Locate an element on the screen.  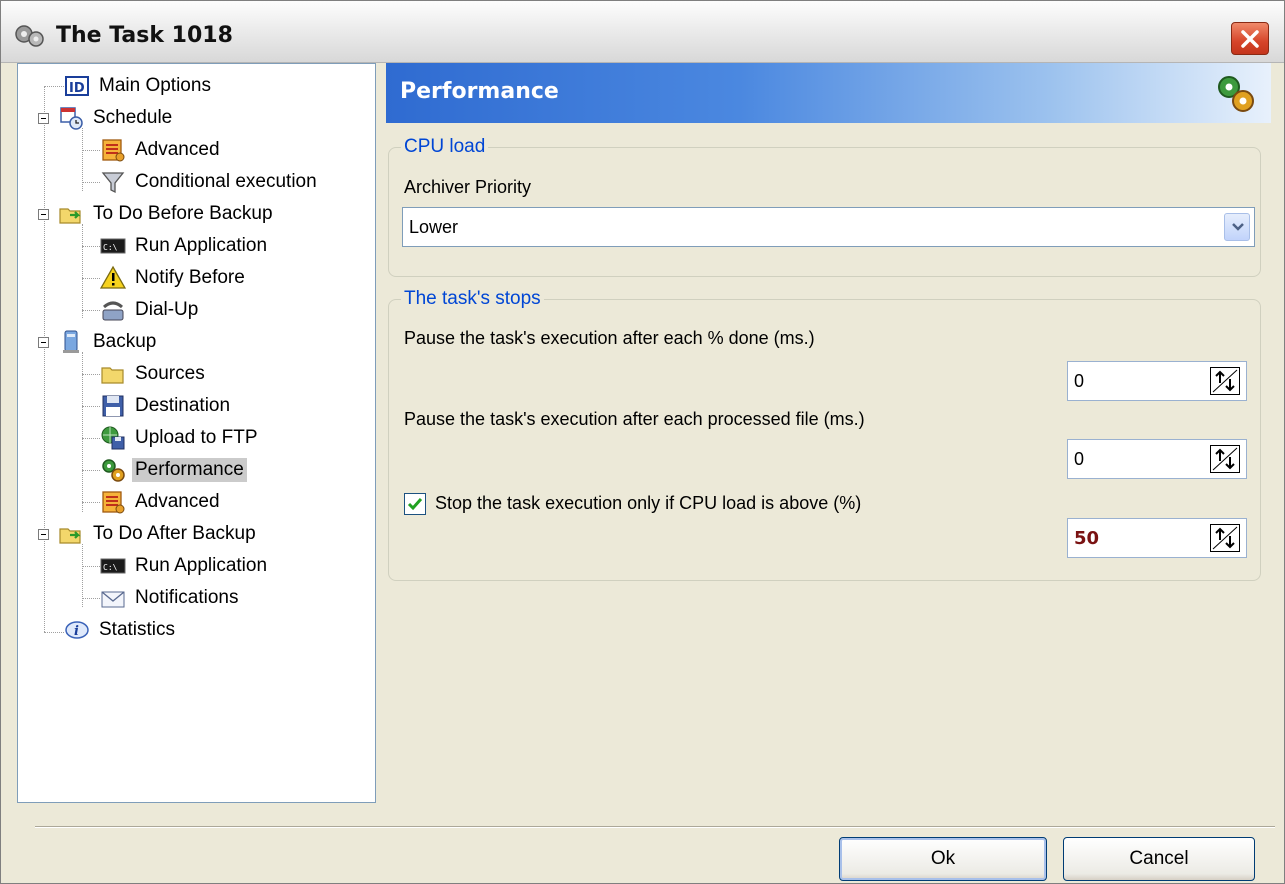
close-button is located at coordinates (1250, 38).